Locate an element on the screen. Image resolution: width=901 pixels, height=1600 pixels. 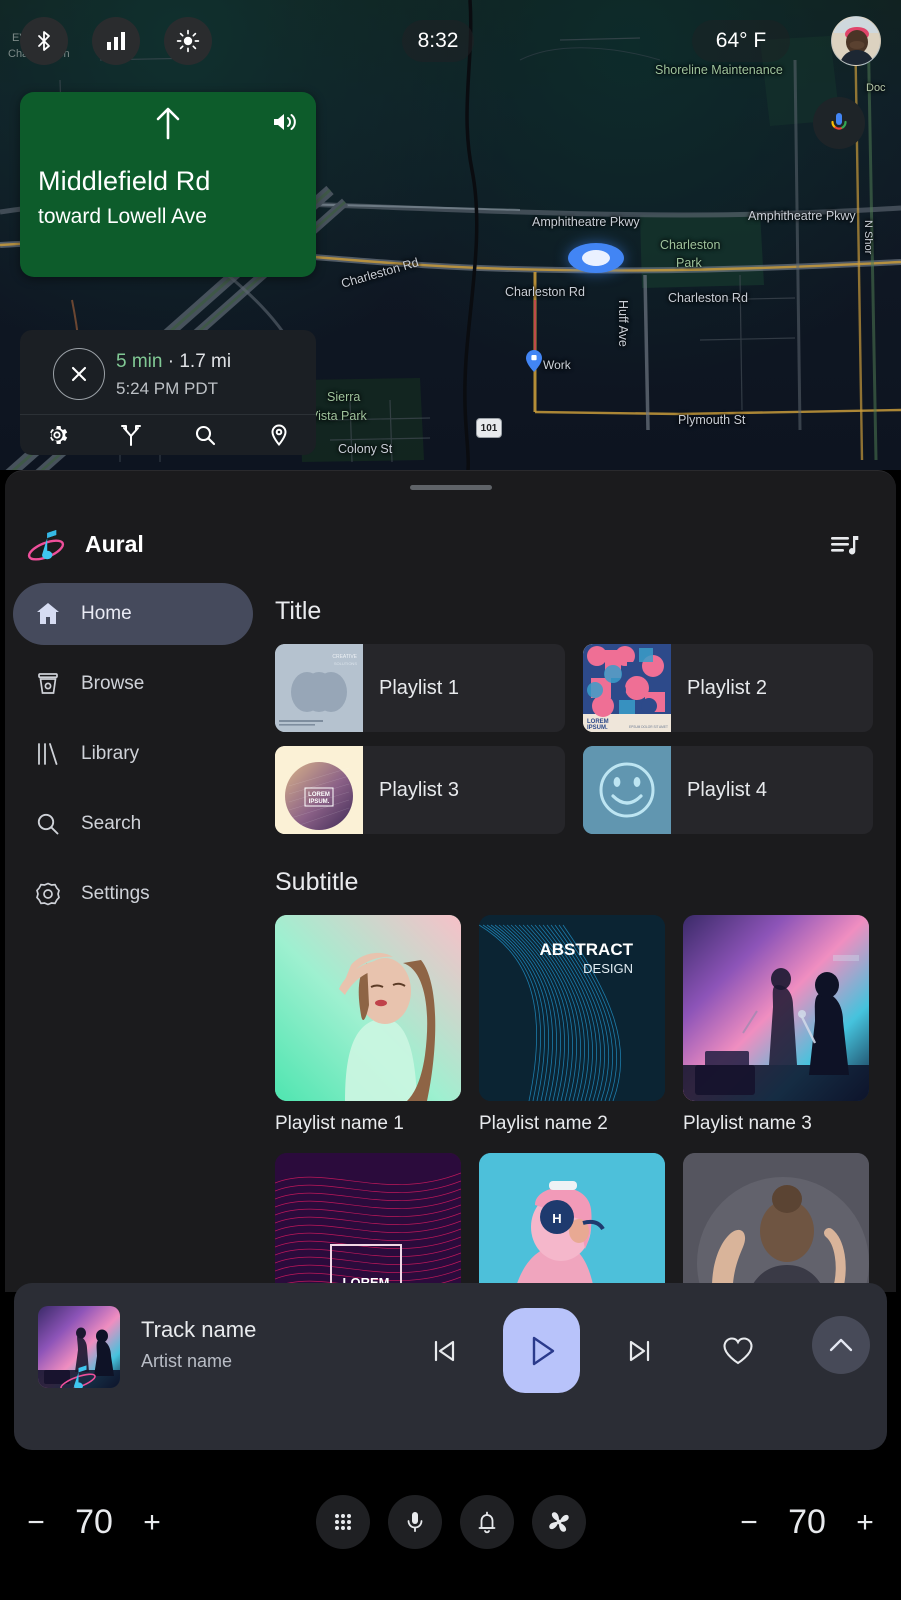
skip-next-icon is located at coordinates (640, 1351).